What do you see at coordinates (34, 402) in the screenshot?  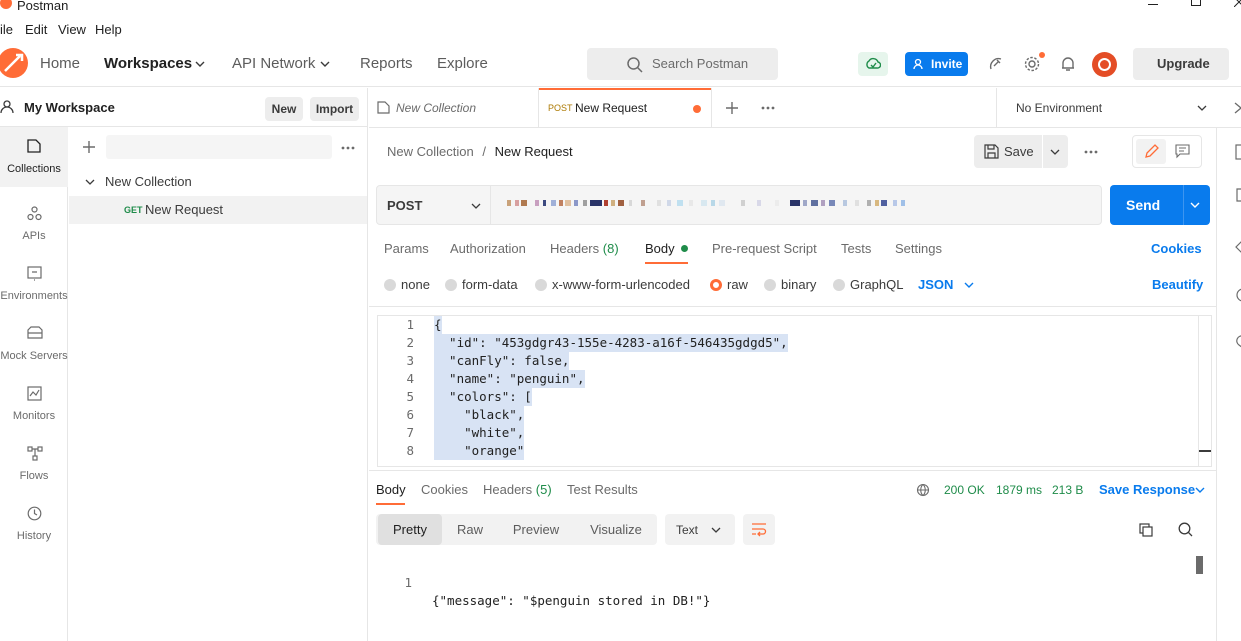 I see `rail-monitors: Monitors` at bounding box center [34, 402].